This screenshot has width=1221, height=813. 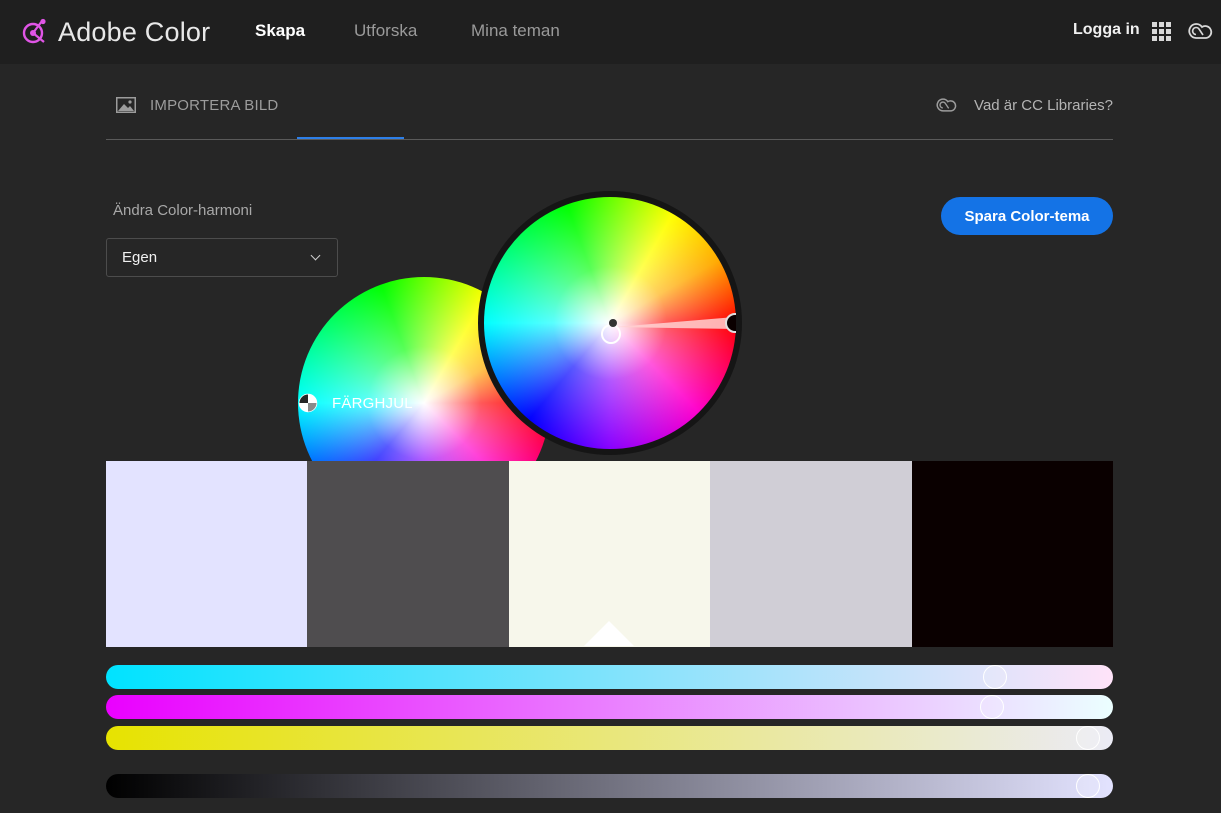 I want to click on chevron-down-icon, so click(x=315, y=255).